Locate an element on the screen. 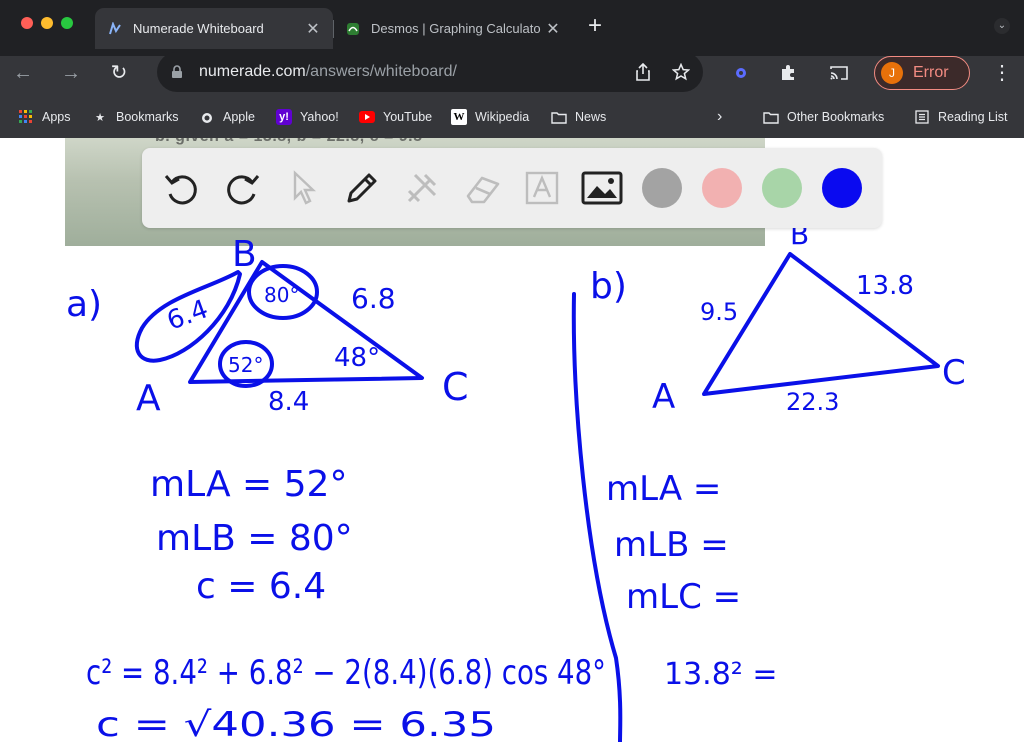 The image size is (1024, 742). work-line-1: c² = 8.4² + 6.8² − 2(8.4)(6.8) cos 48° is located at coordinates (346, 673).